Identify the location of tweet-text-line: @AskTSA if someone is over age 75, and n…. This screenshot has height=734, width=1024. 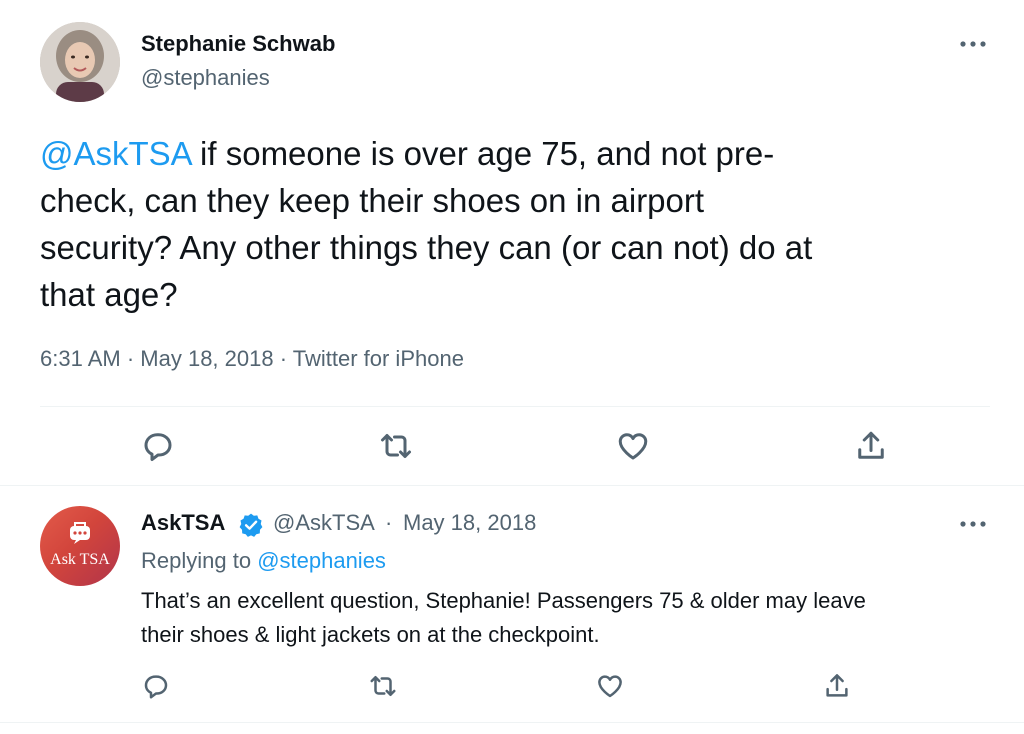
(510, 153).